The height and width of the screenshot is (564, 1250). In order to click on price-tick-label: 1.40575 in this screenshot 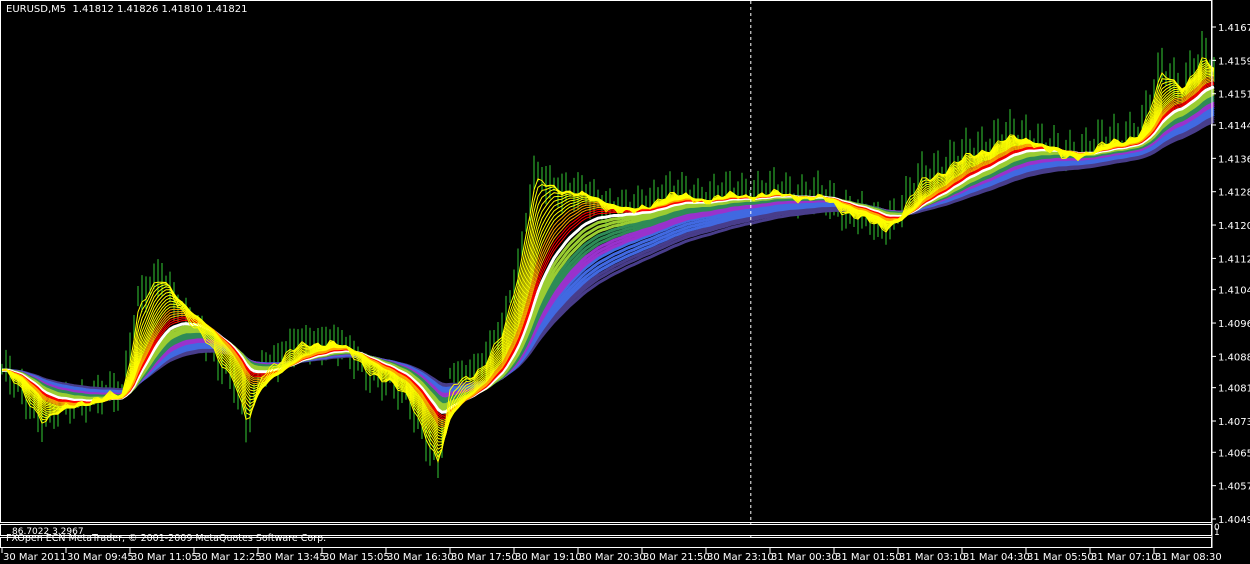, I will do `click(1234, 487)`.